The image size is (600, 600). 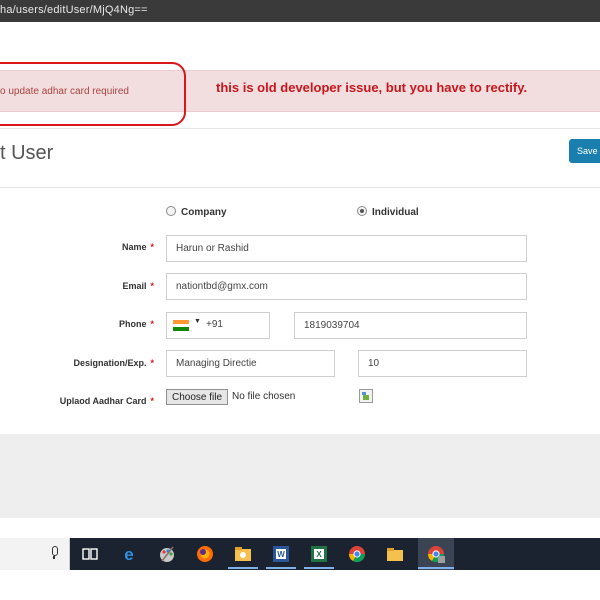 I want to click on explorer-folder-icon, so click(x=243, y=554).